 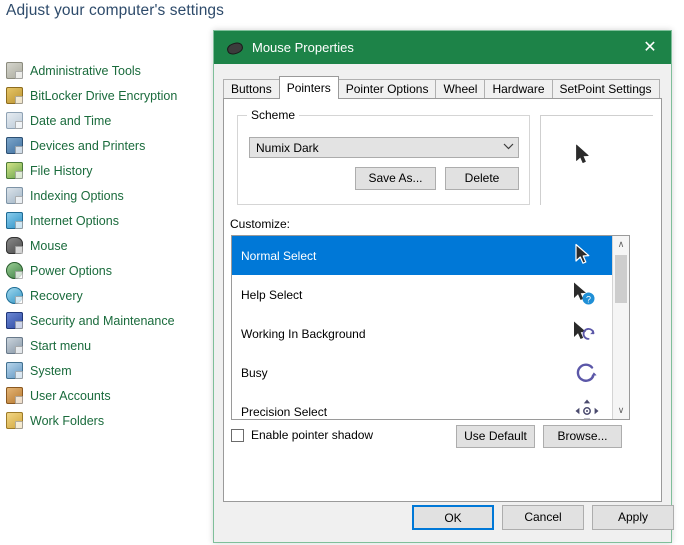 I want to click on power-options-icon, so click(x=14, y=270).